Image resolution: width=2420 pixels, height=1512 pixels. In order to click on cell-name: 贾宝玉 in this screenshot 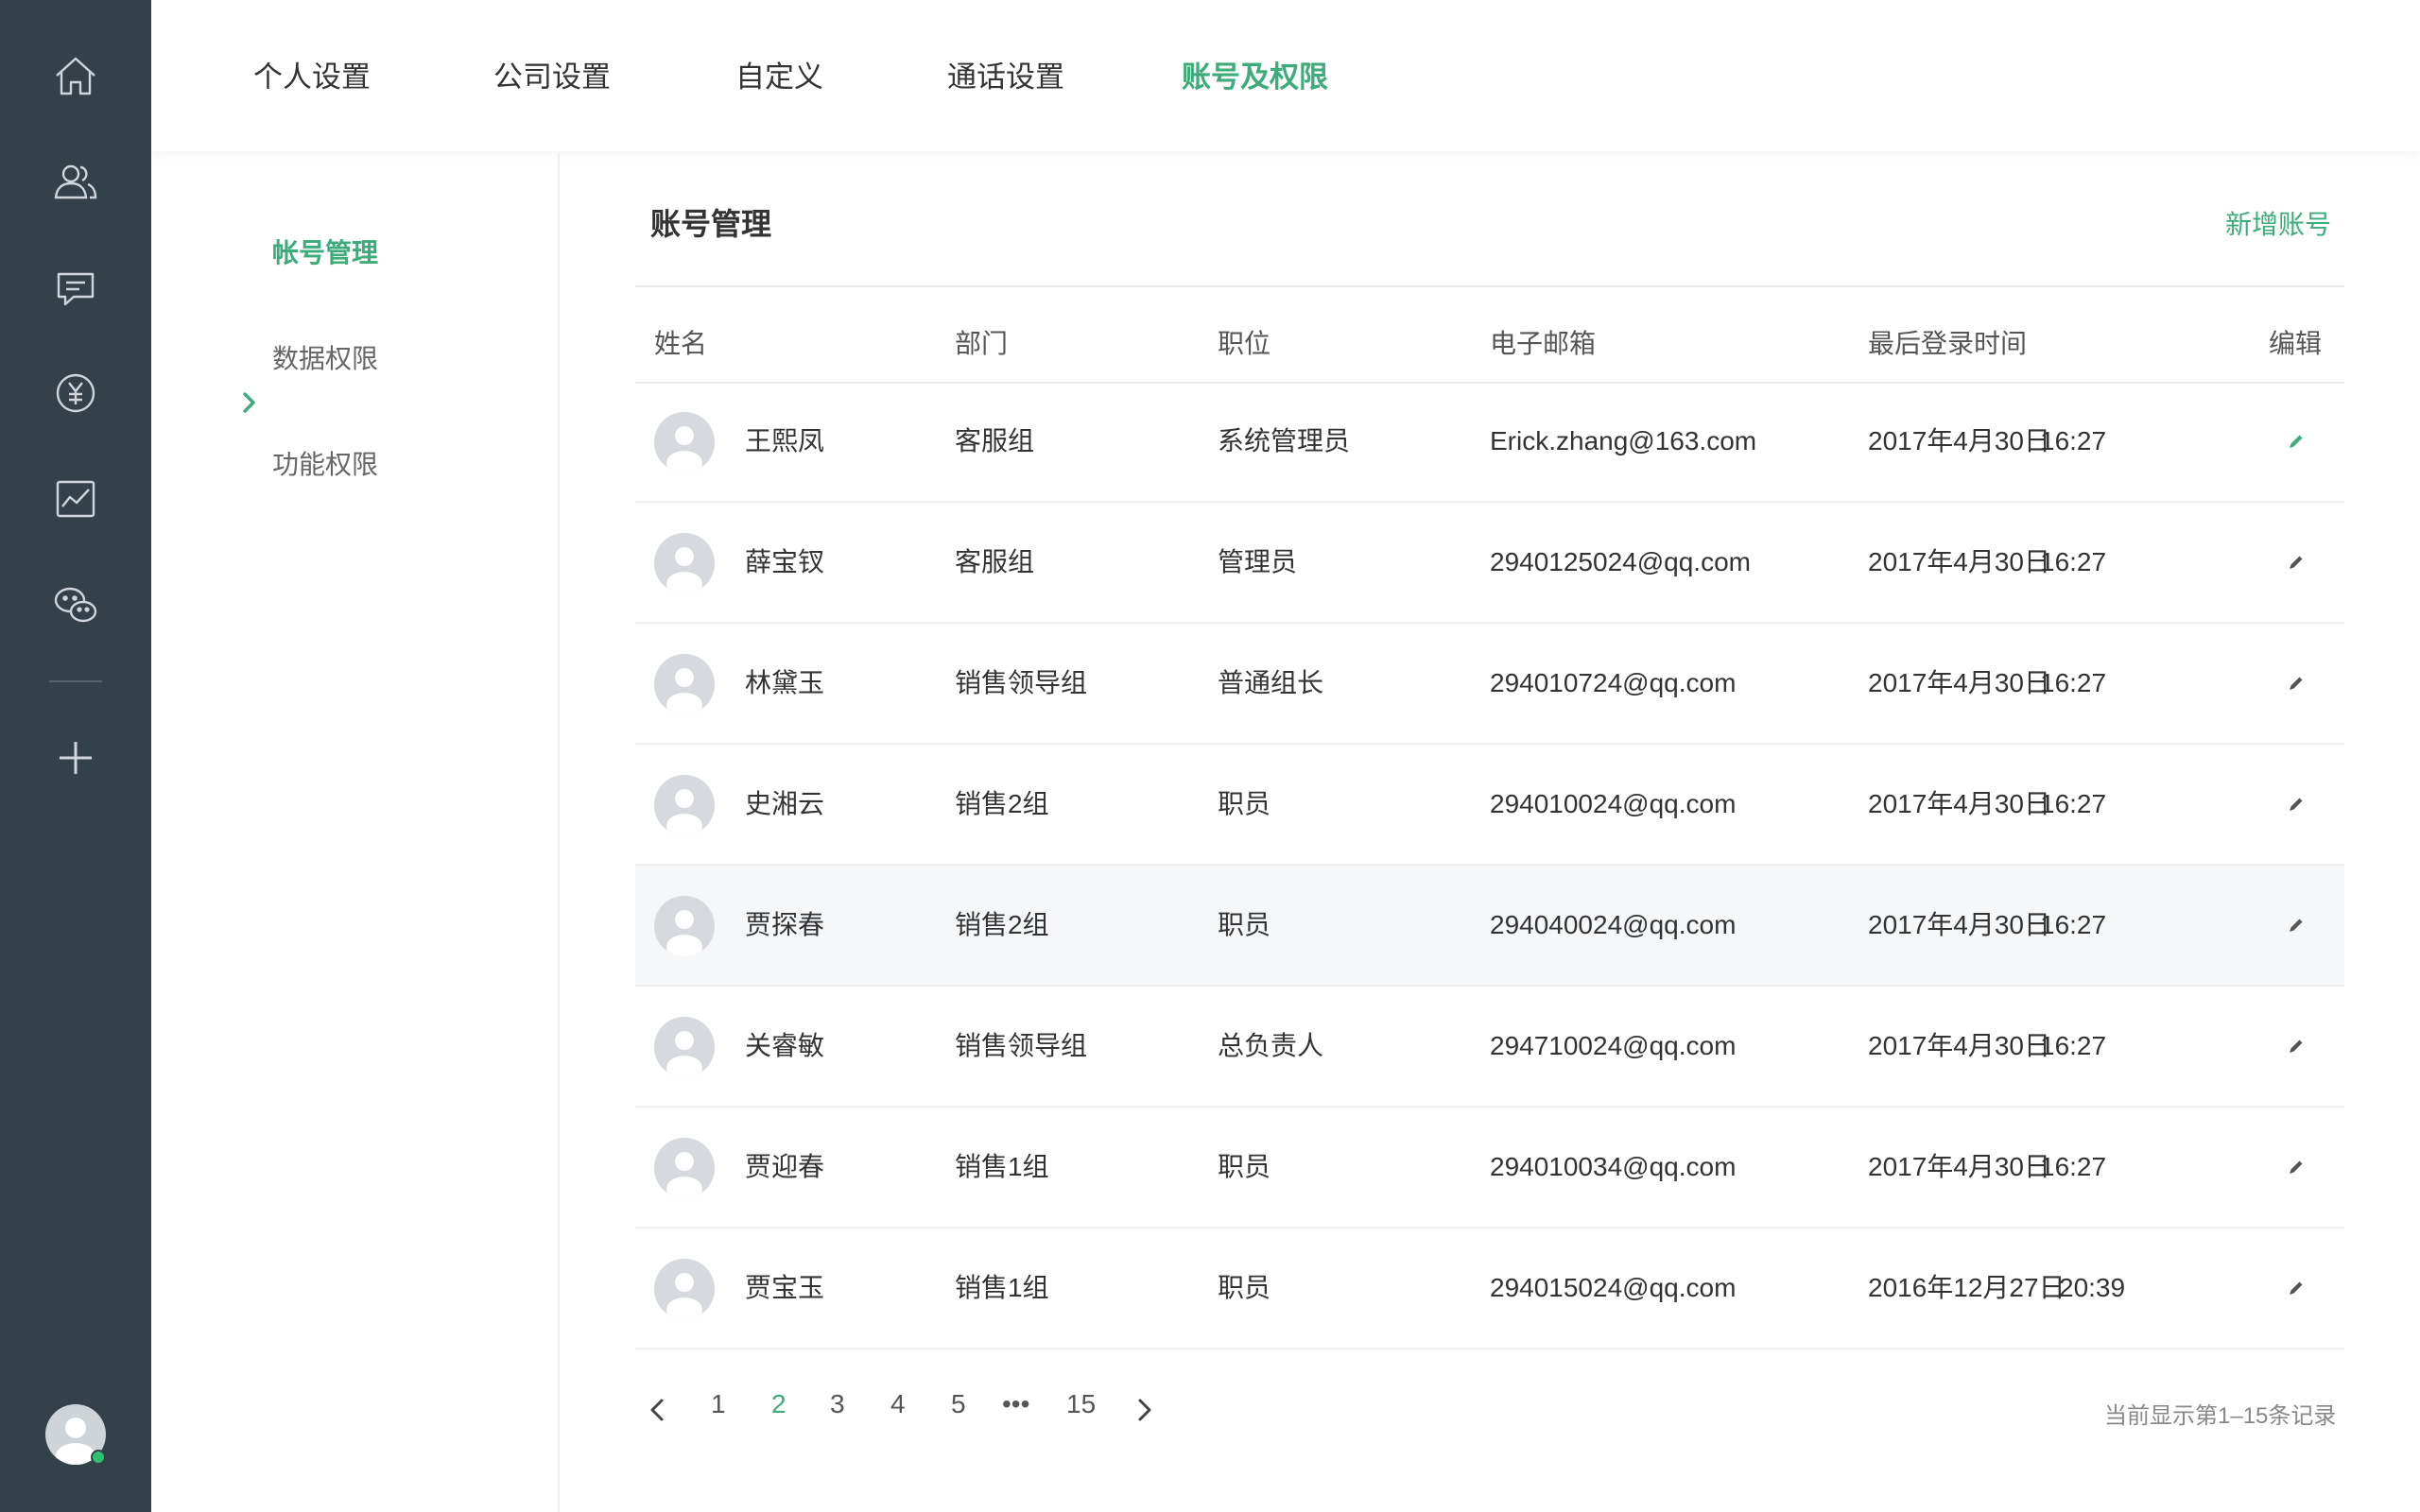, I will do `click(785, 1287)`.